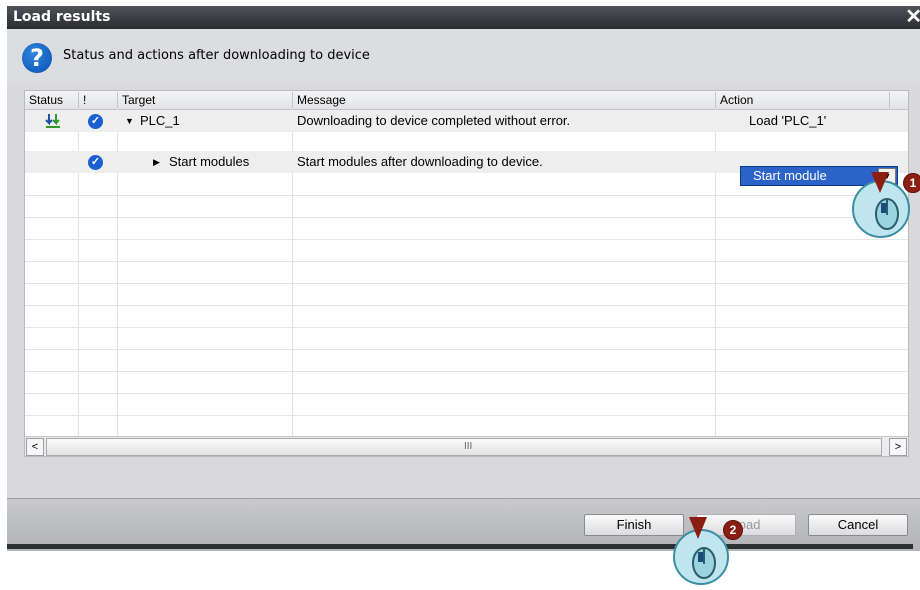 The image size is (920, 590). I want to click on target-plc: PLC_1, so click(160, 120).